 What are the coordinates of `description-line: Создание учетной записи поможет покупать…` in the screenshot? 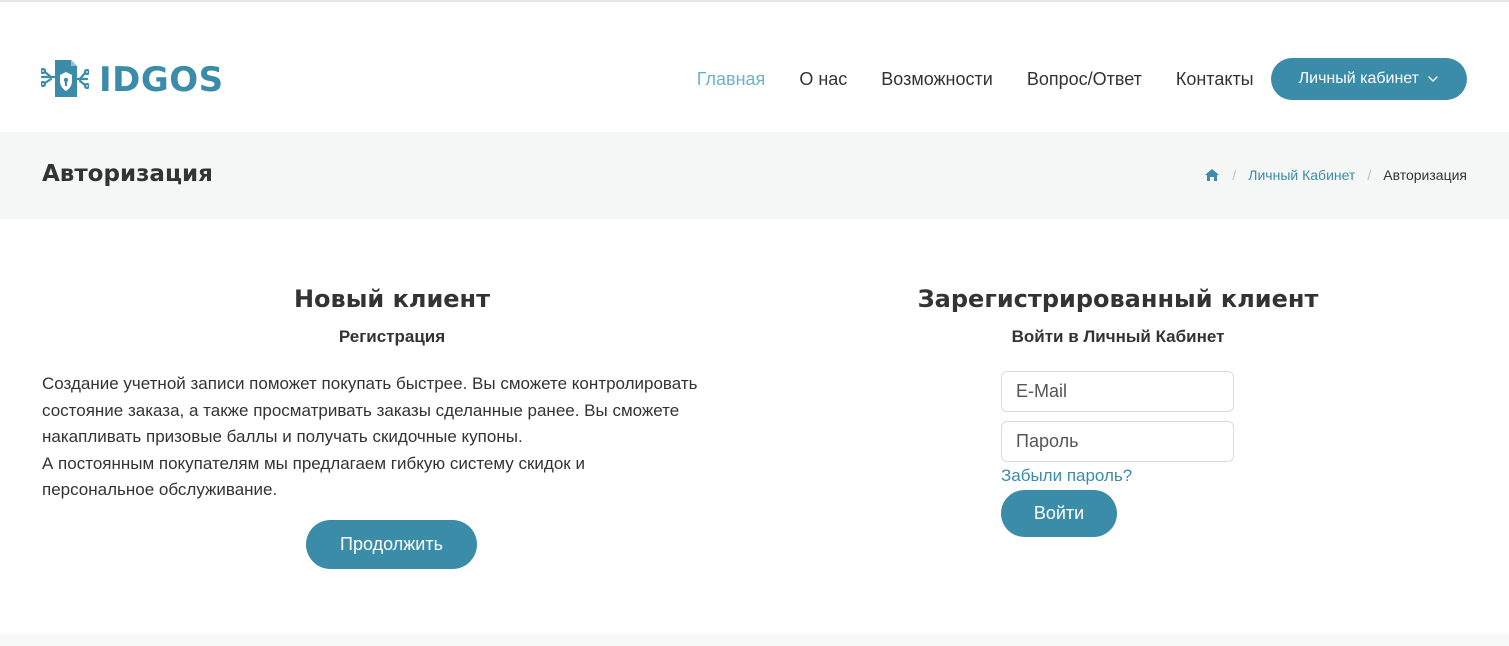 It's located at (370, 383).